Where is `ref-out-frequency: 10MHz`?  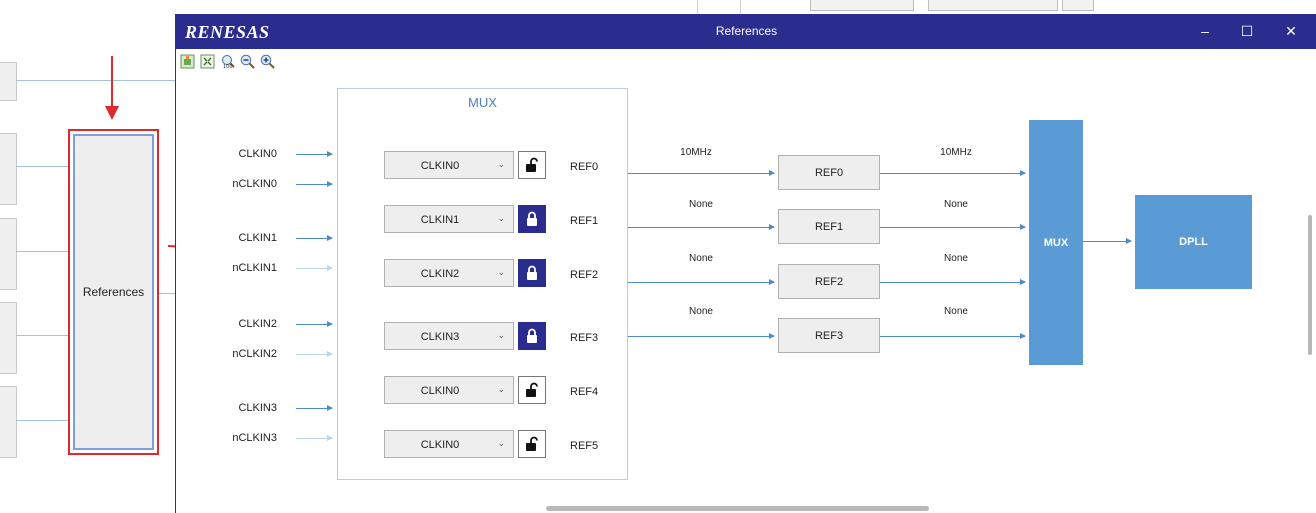 ref-out-frequency: 10MHz is located at coordinates (956, 152).